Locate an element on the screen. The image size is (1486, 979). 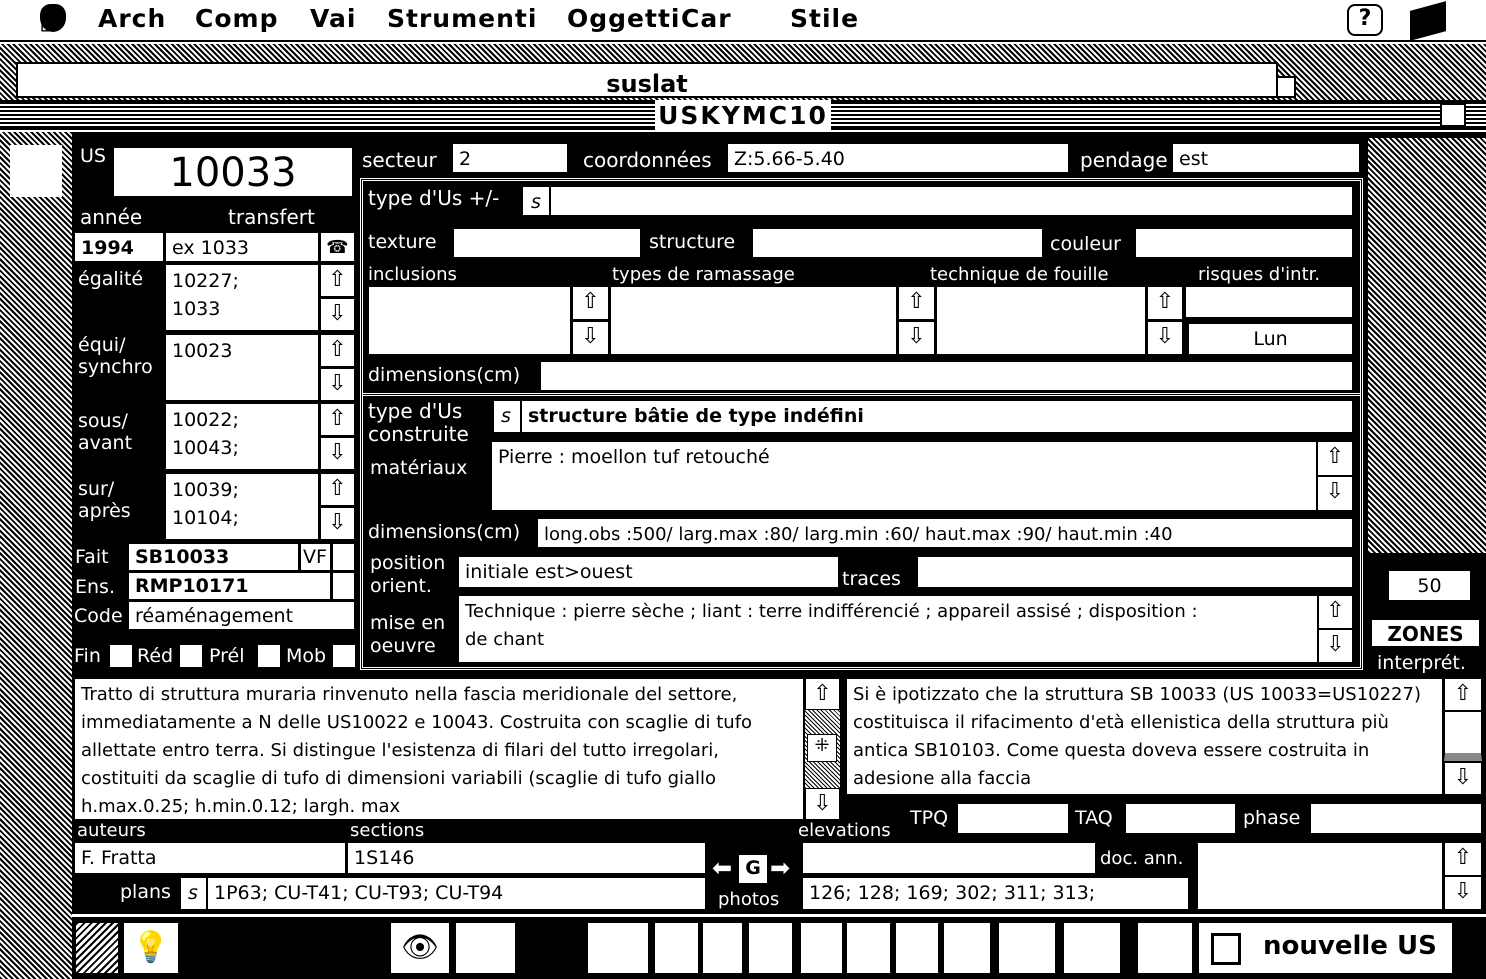
red-checkbox is located at coordinates (191, 656).